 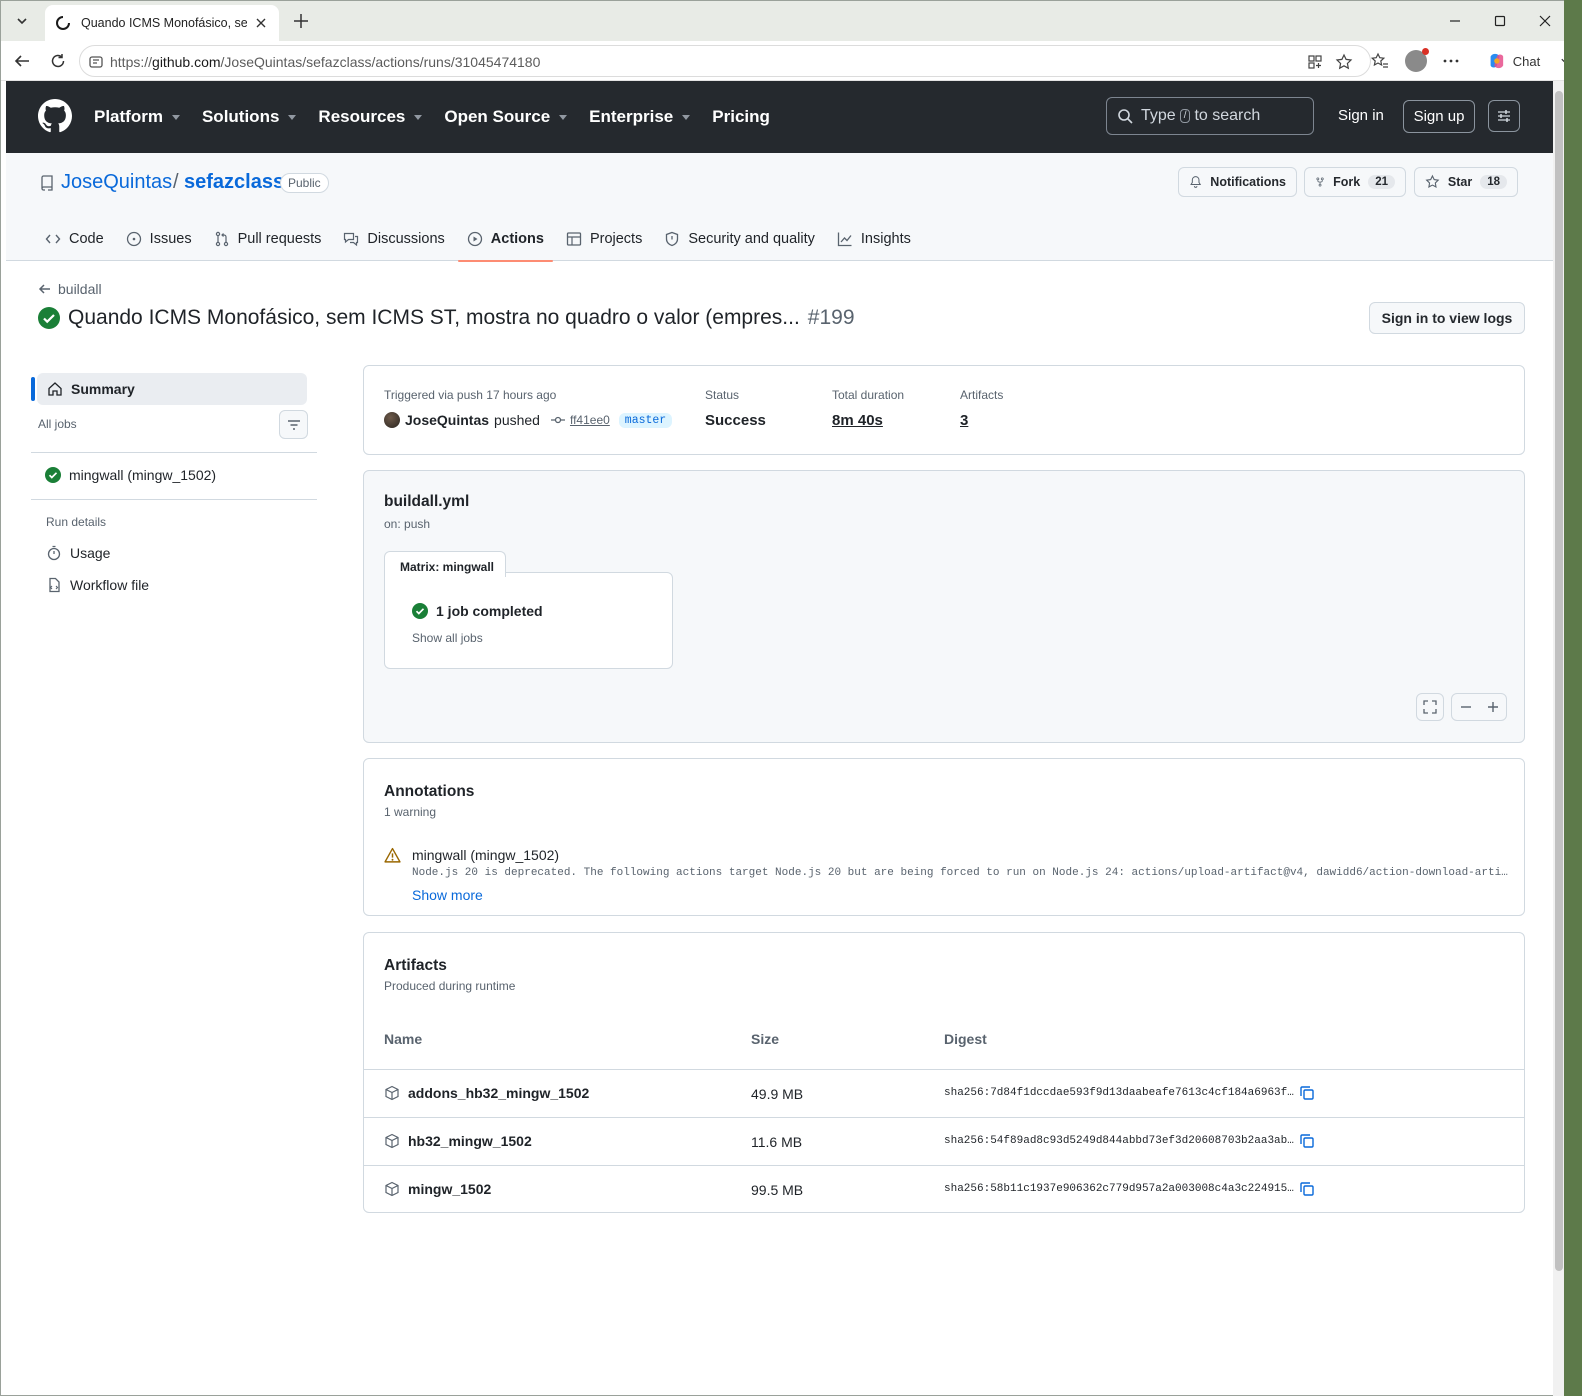 What do you see at coordinates (22, 61) in the screenshot?
I see `back-icon` at bounding box center [22, 61].